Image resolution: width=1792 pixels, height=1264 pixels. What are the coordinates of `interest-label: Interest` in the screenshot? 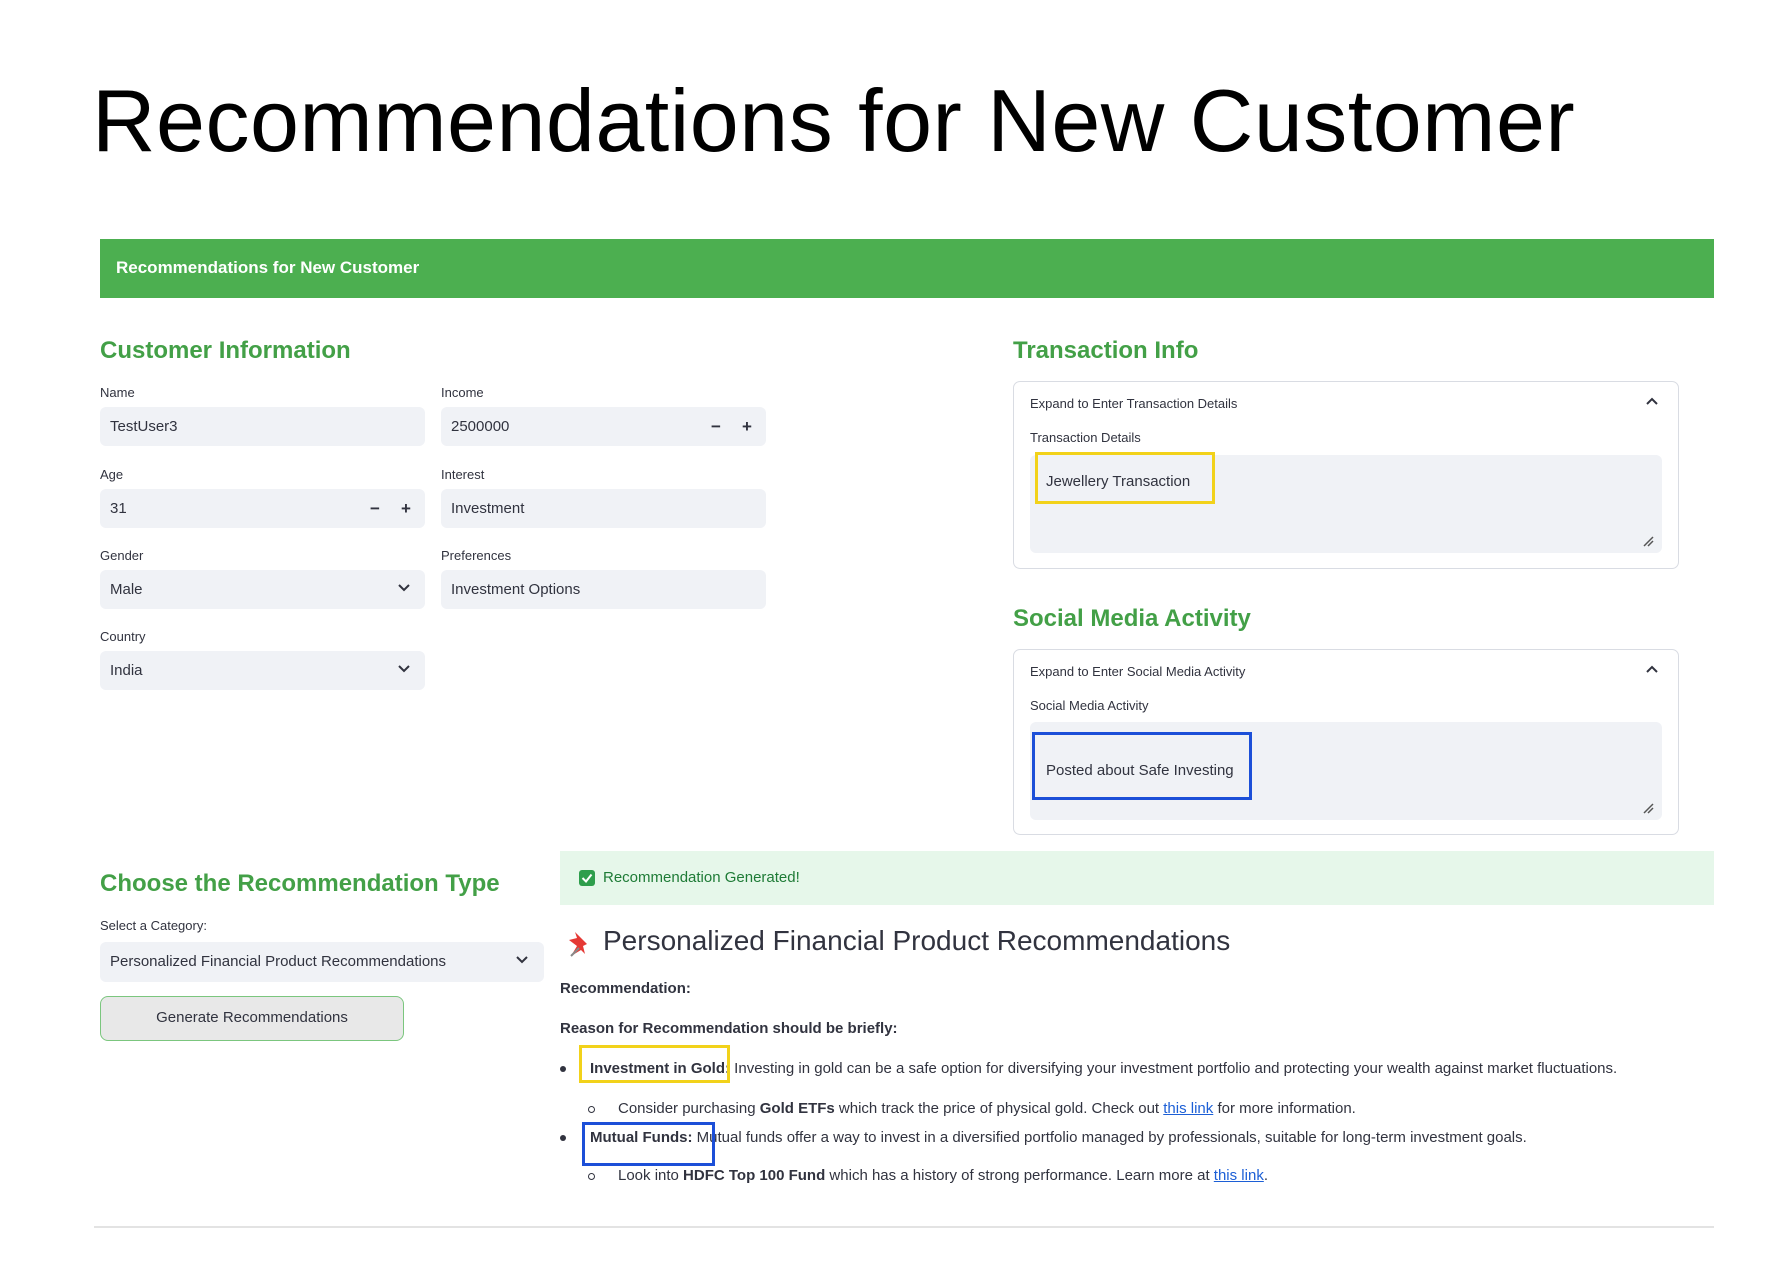 It's located at (463, 474).